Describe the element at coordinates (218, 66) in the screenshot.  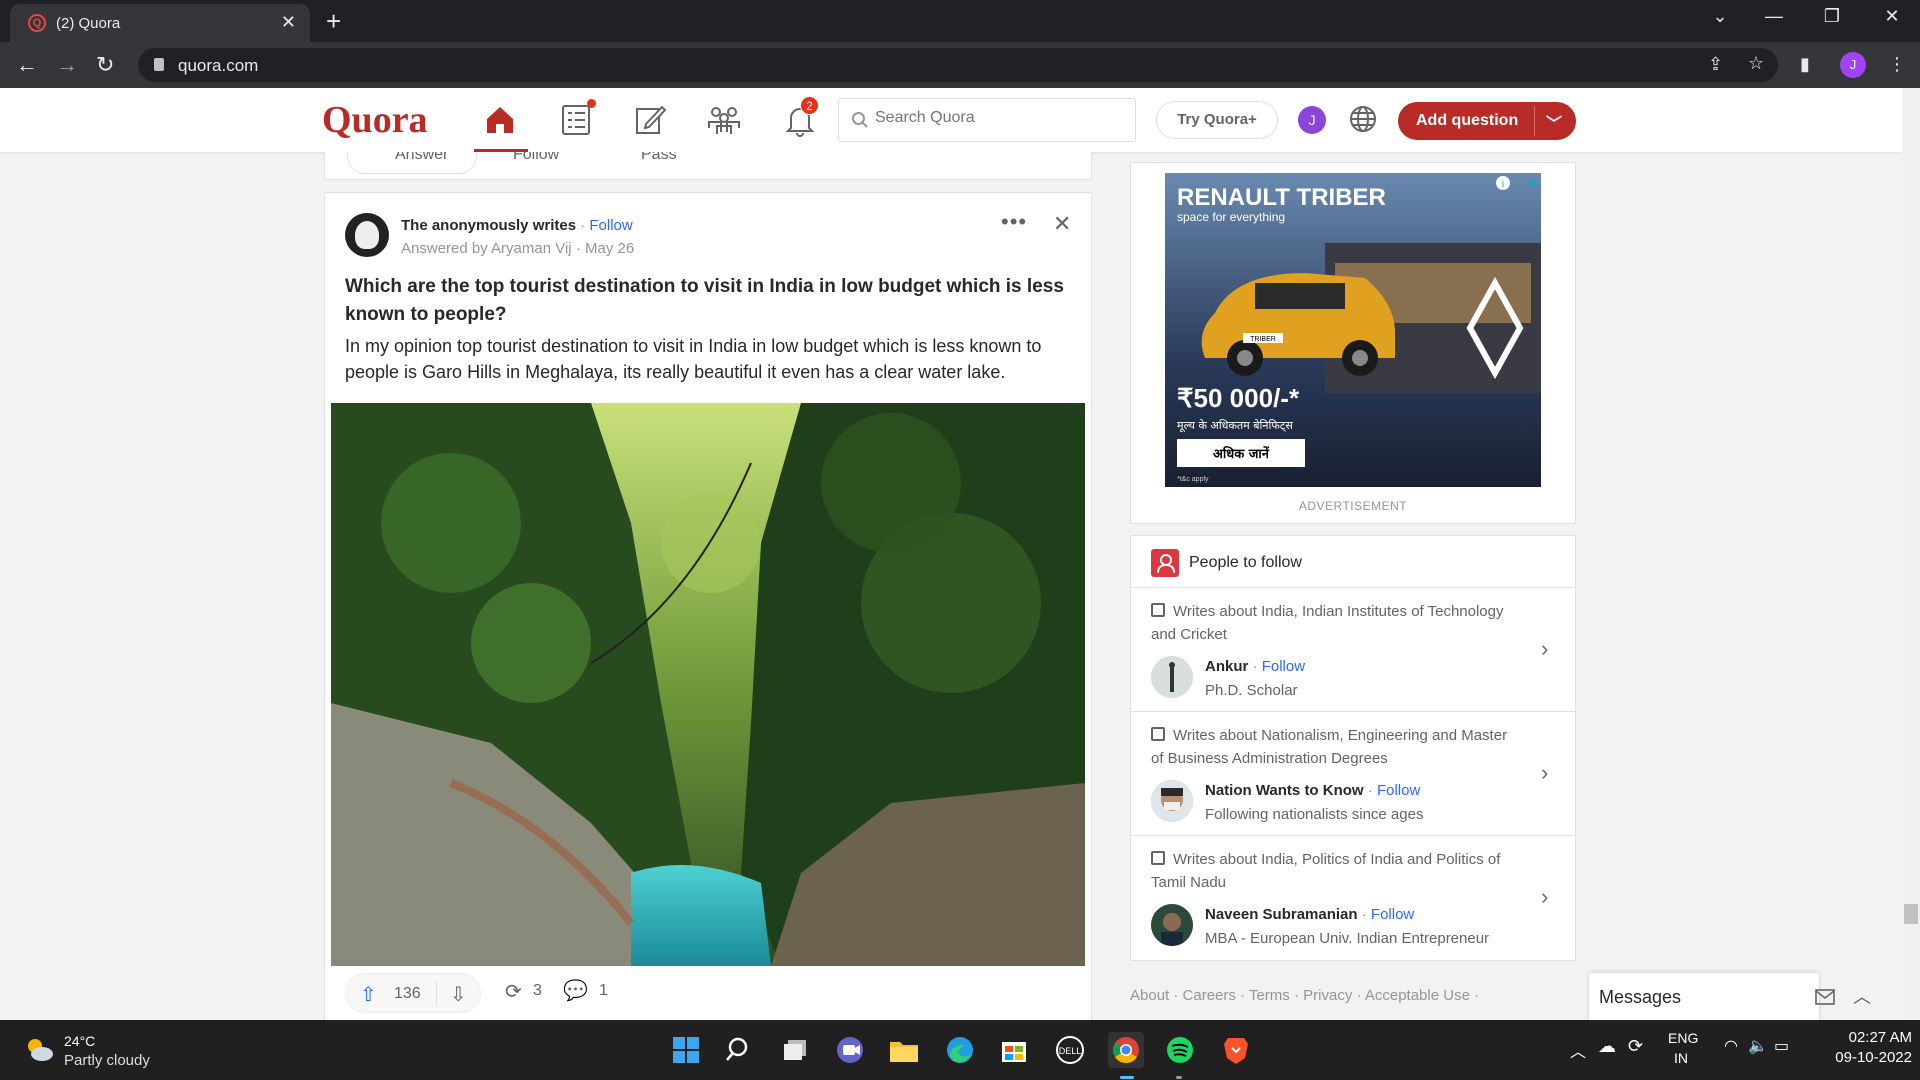
I see `url-text: quora.com` at that location.